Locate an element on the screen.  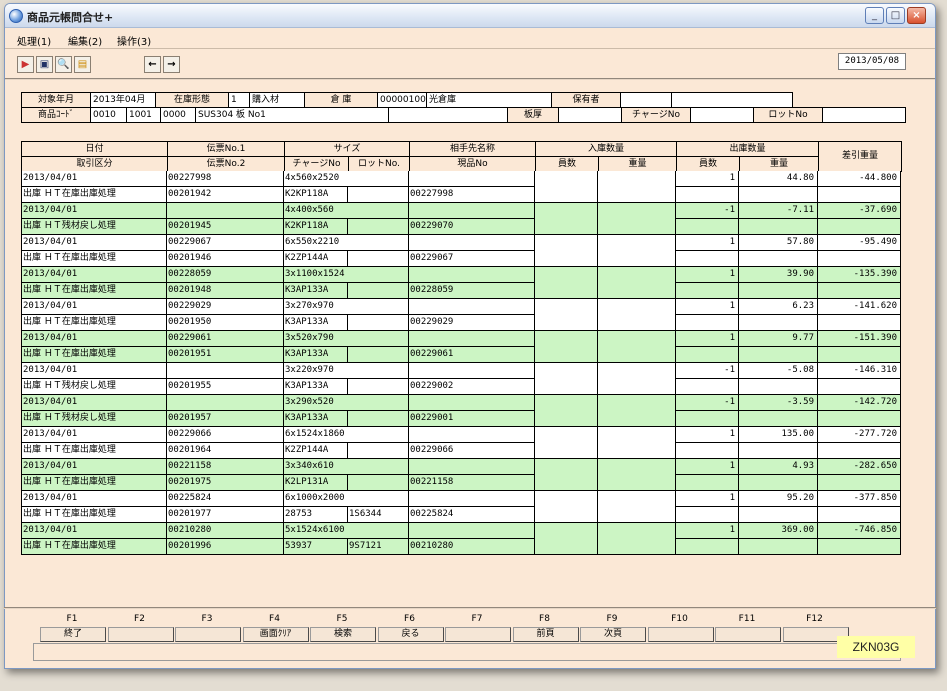
menu-edit: 編集(2) is located at coordinates (85, 40).